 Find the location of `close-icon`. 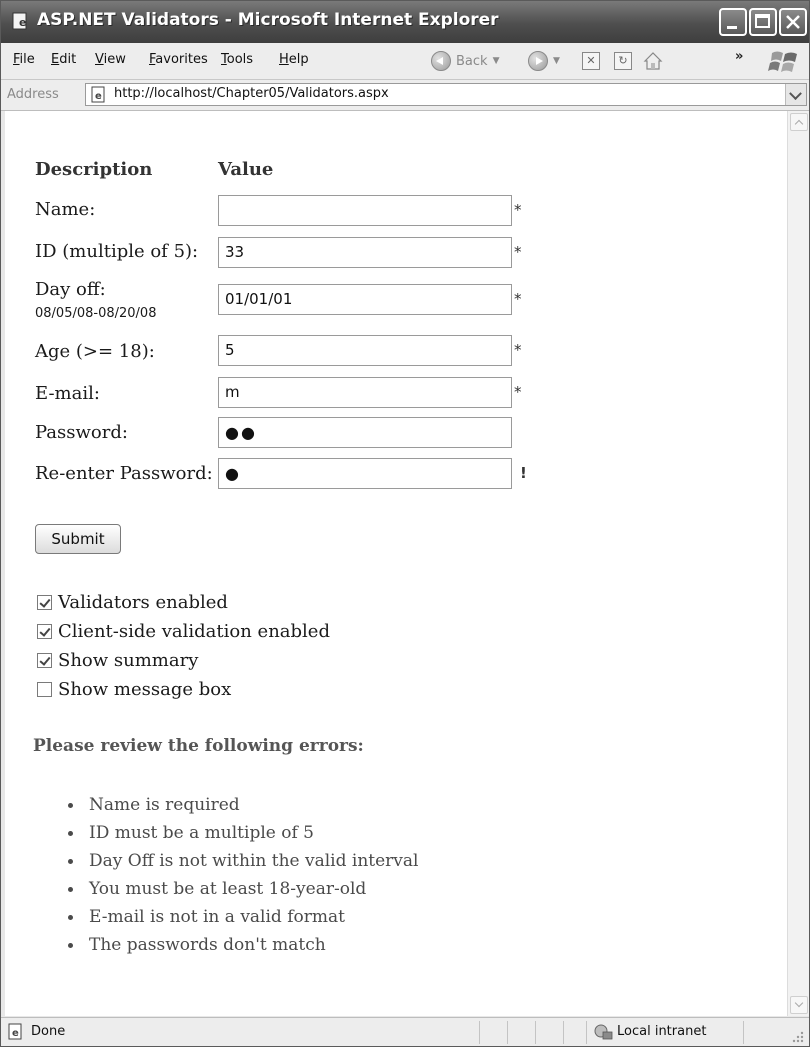

close-icon is located at coordinates (793, 22).